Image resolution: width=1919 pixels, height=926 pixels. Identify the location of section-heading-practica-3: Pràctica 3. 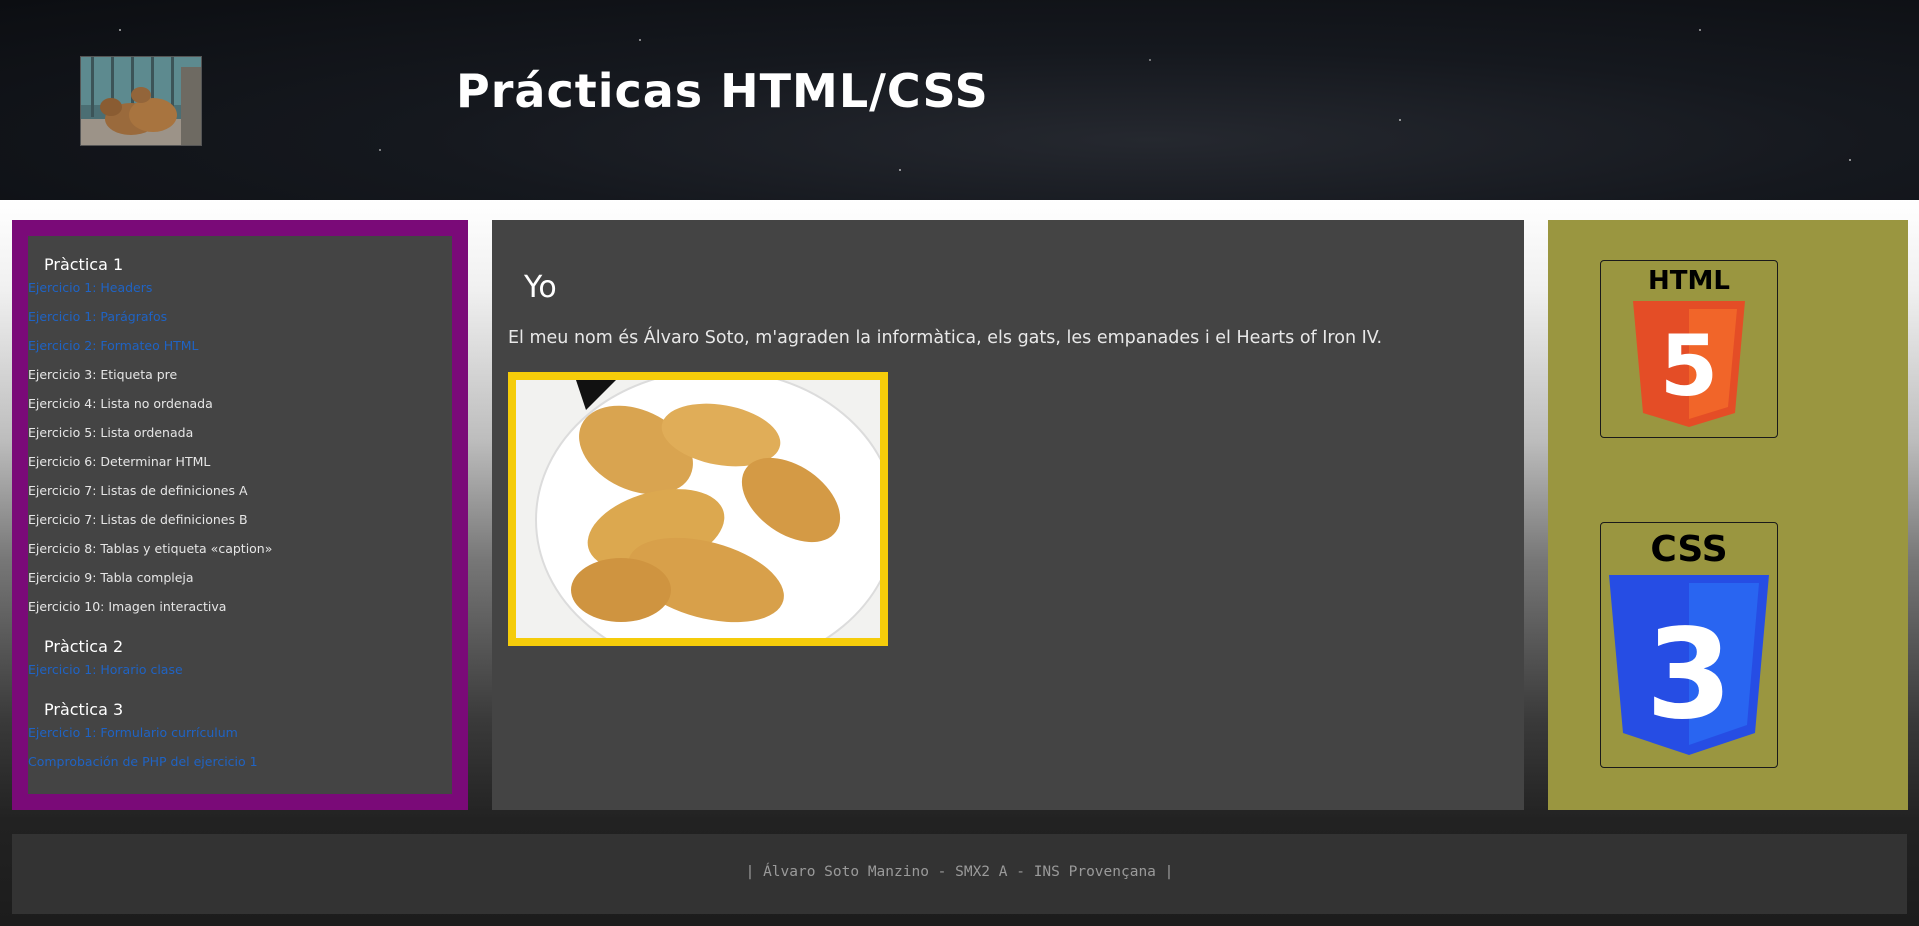
(84, 709).